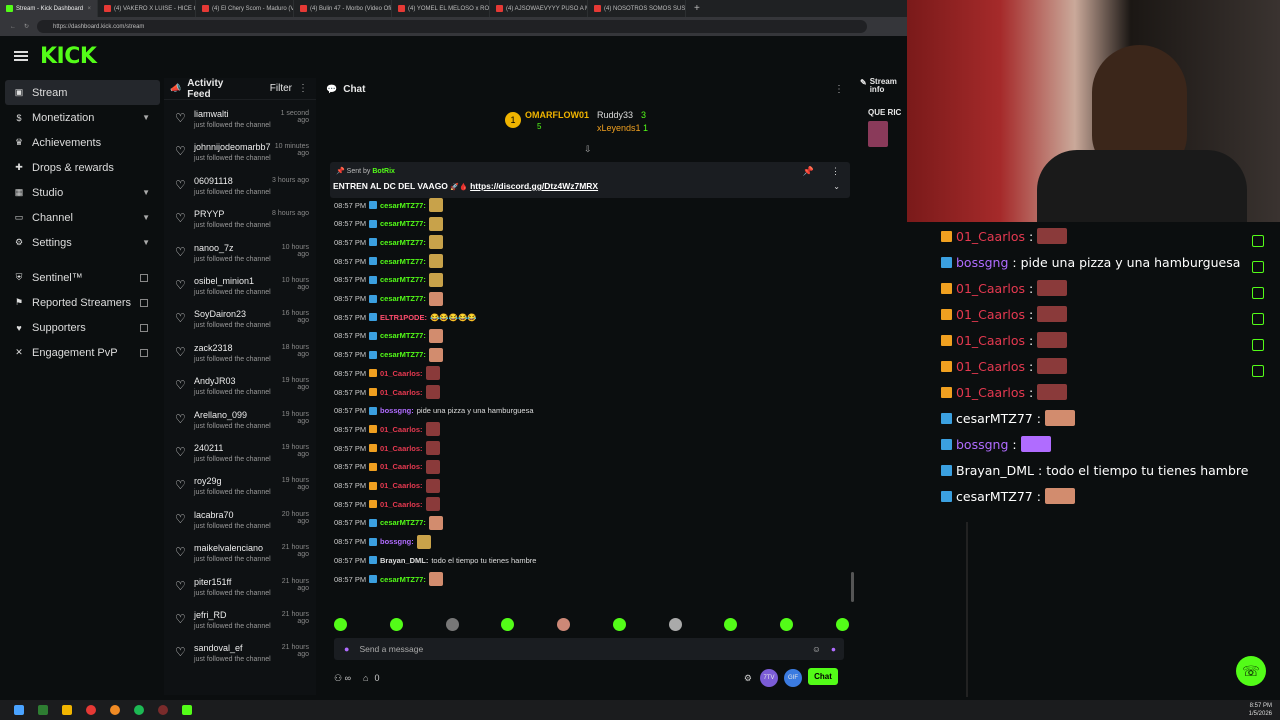 The height and width of the screenshot is (720, 1280). I want to click on follower-name: roy29g, so click(208, 481).